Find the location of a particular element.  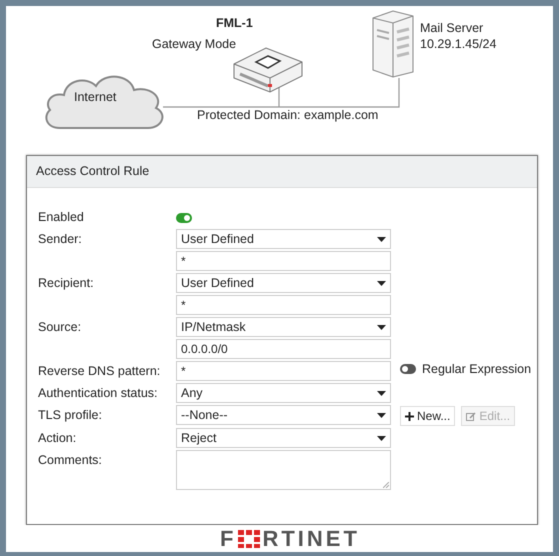

logo-text: F is located at coordinates (228, 539).